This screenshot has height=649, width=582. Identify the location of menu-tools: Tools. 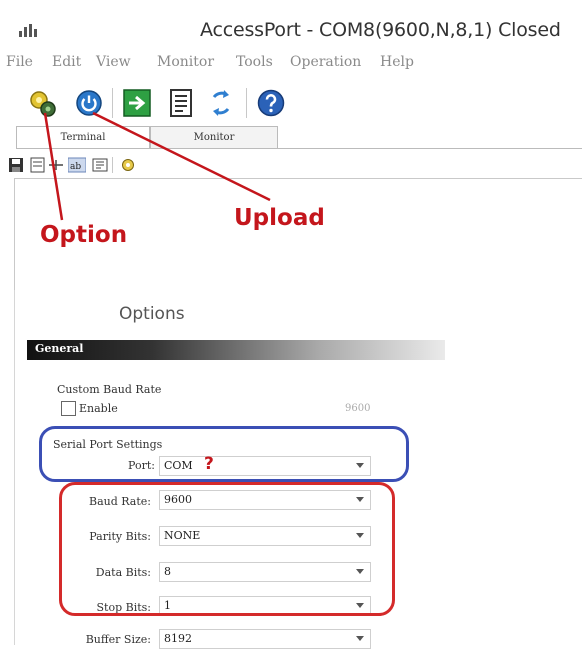
(254, 62).